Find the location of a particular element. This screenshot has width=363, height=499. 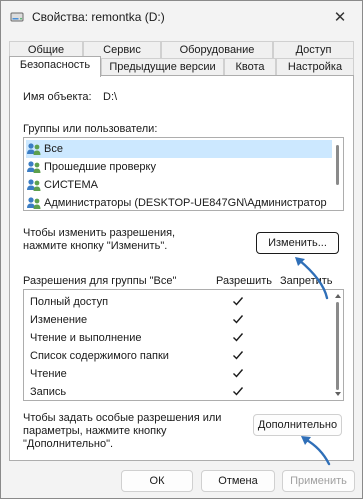

window-title: Свойства: remontka (D:) is located at coordinates (98, 17).